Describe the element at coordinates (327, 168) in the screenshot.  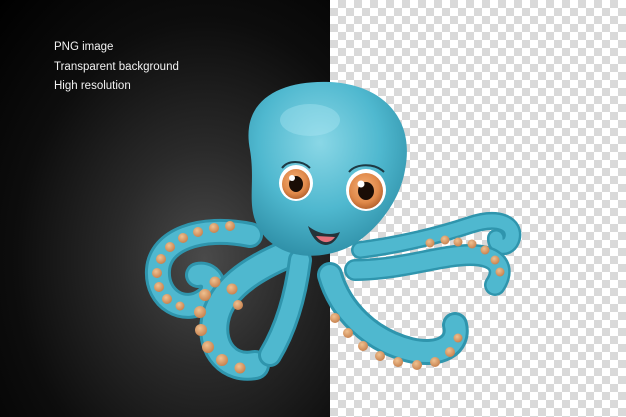
I see `octopus-head` at that location.